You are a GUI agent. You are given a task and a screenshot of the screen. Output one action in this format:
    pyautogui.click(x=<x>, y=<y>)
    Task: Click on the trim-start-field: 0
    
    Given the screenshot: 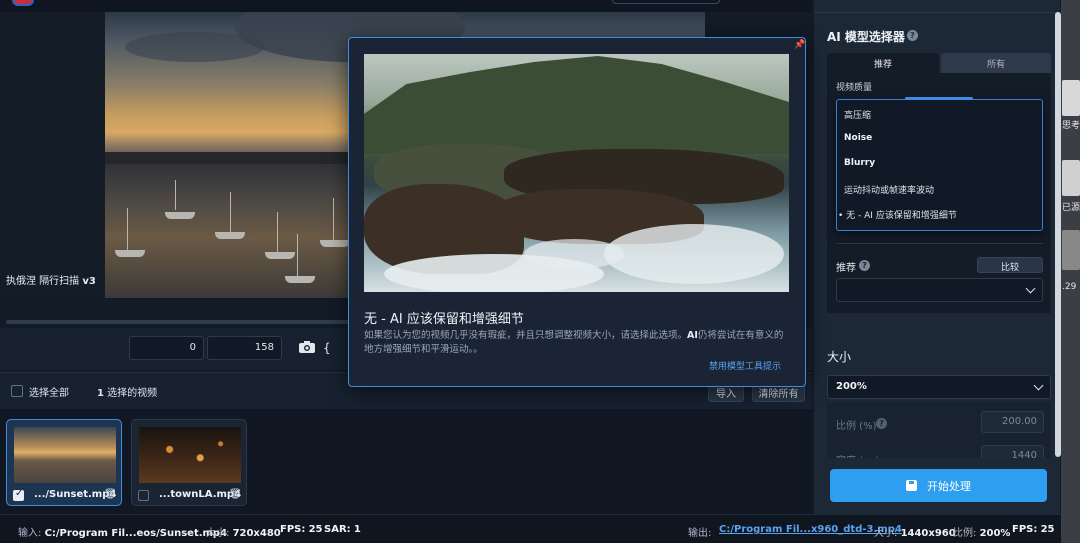 What is the action you would take?
    pyautogui.click(x=166, y=348)
    